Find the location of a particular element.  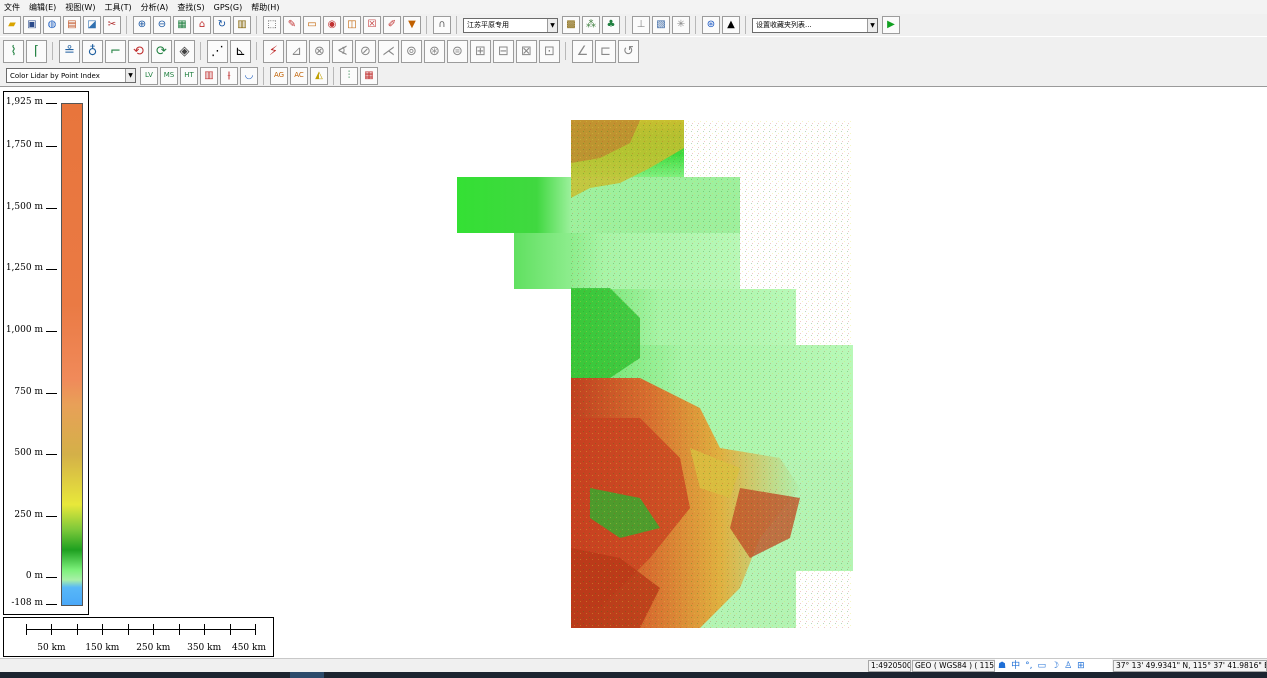

scale-bar-label: 50 km is located at coordinates (51, 648).